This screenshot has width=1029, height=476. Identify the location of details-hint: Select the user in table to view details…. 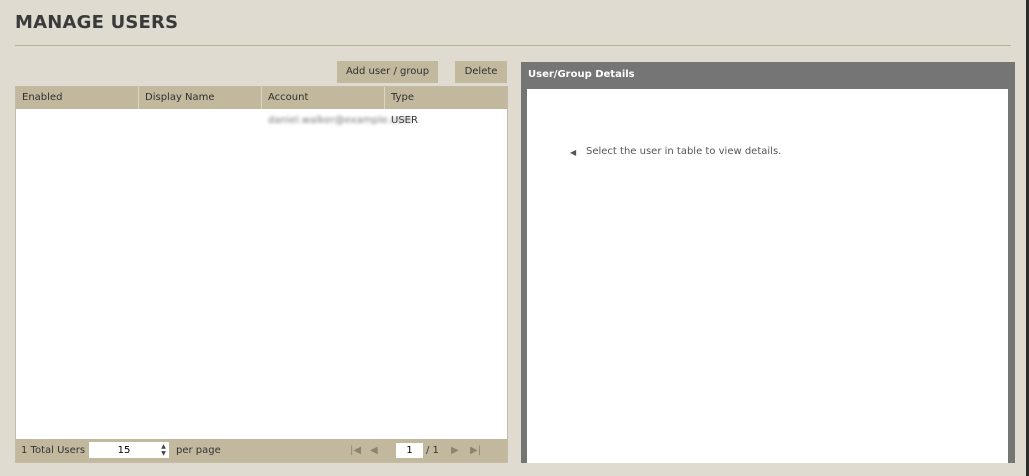
(684, 151).